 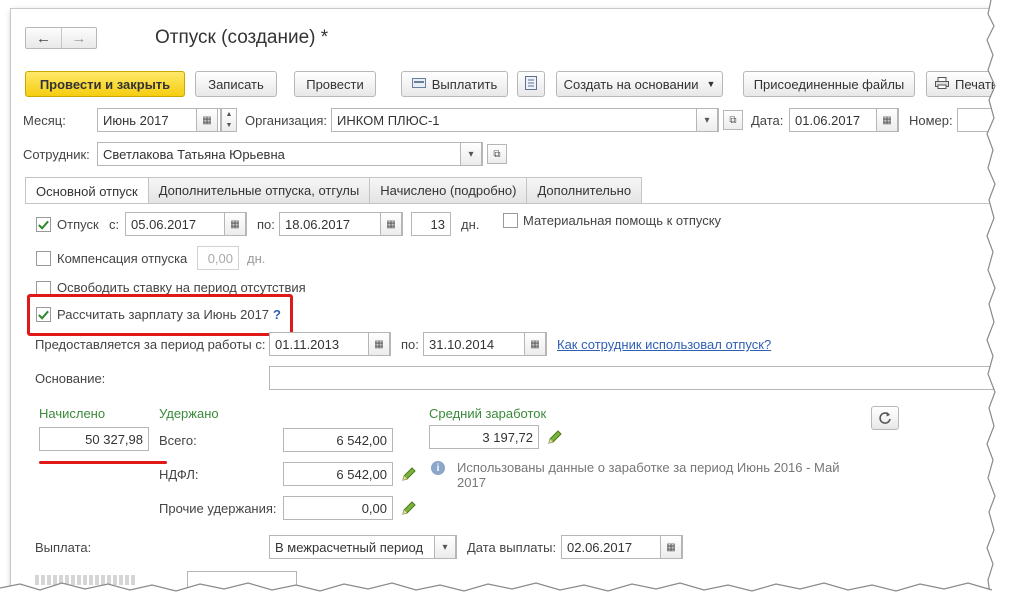 What do you see at coordinates (338, 474) in the screenshot?
I see `ndfl-field: 6 542,00` at bounding box center [338, 474].